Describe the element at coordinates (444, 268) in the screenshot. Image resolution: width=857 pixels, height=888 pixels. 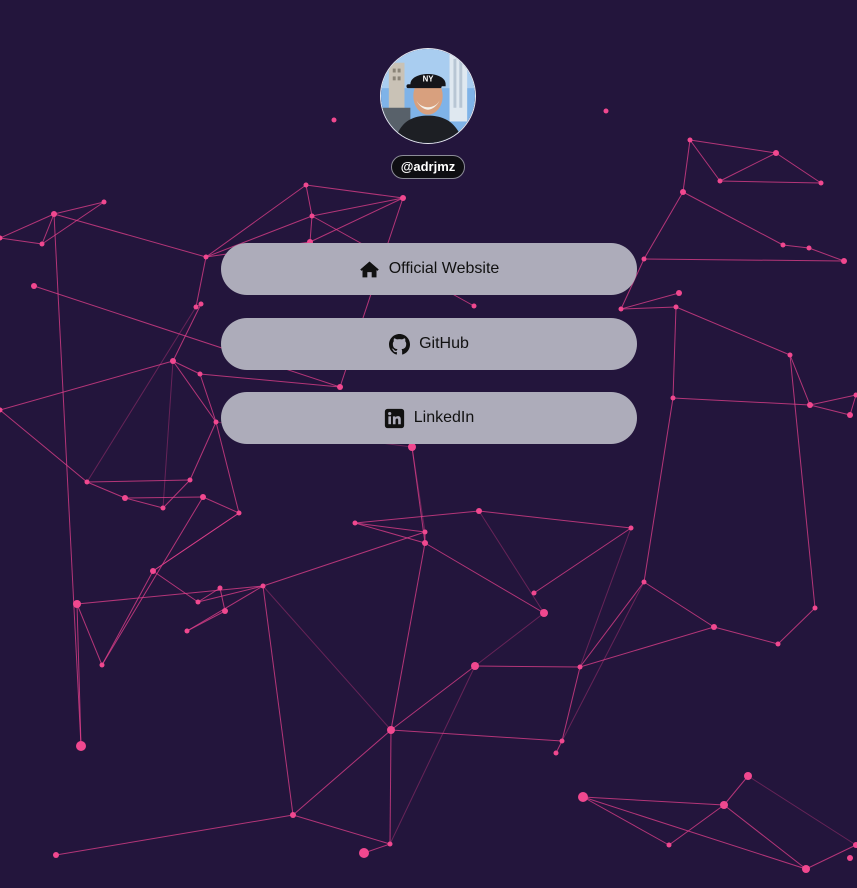
I see `official-website-label: Official Website` at that location.